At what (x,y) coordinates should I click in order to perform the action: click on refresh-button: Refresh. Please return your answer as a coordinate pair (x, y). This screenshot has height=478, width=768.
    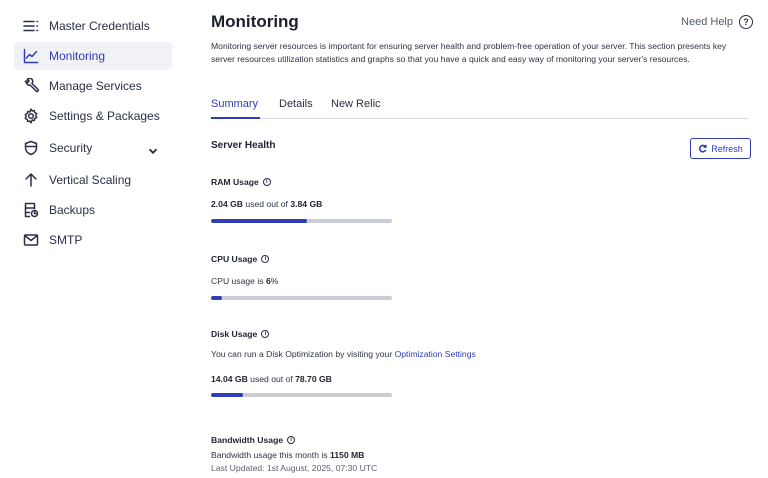
    Looking at the image, I should click on (720, 148).